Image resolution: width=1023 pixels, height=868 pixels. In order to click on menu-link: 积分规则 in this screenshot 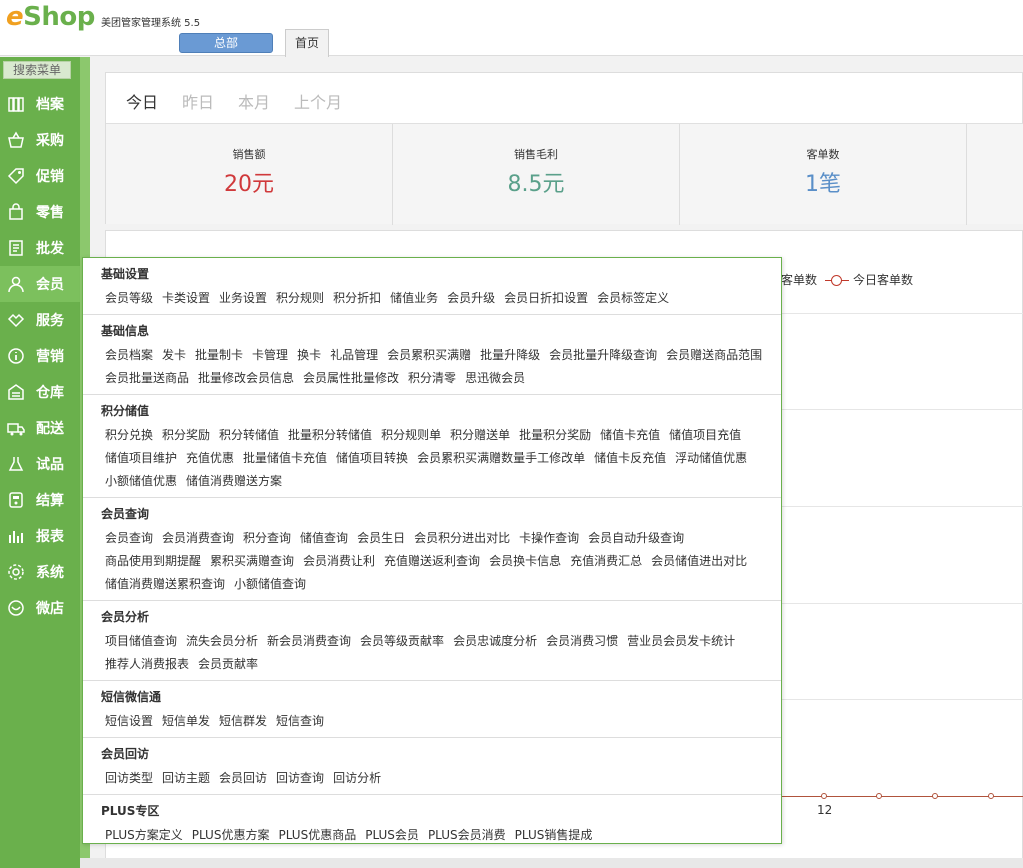, I will do `click(300, 298)`.